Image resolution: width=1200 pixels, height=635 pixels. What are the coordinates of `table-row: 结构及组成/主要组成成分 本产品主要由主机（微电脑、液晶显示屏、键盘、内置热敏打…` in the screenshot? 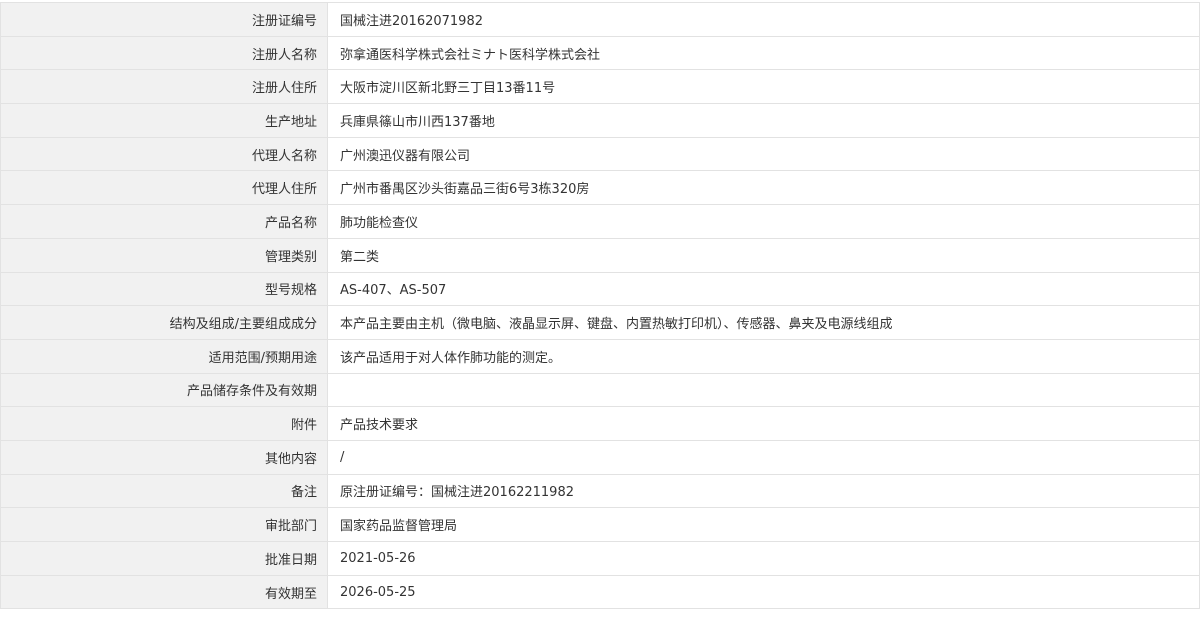 It's located at (600, 322).